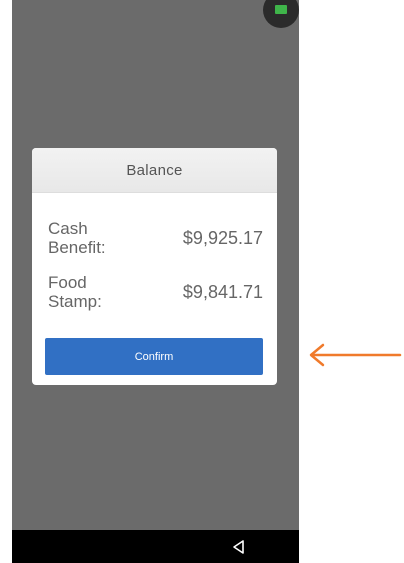 This screenshot has height=563, width=404. Describe the element at coordinates (222, 237) in the screenshot. I see `cash-benefit-value: $9,925.17` at that location.